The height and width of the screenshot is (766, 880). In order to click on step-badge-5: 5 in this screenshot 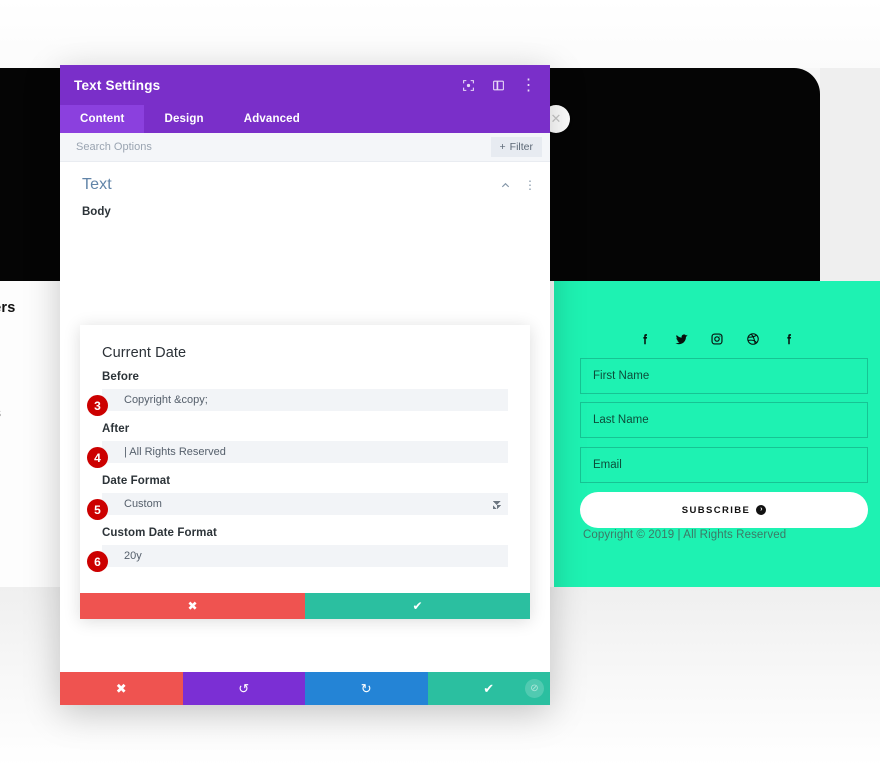, I will do `click(97, 509)`.